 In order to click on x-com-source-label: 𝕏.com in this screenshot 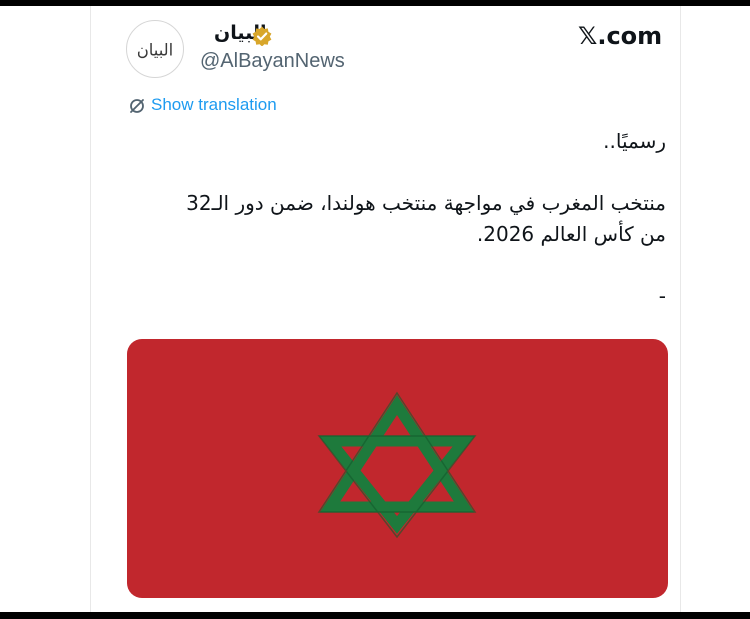, I will do `click(620, 36)`.